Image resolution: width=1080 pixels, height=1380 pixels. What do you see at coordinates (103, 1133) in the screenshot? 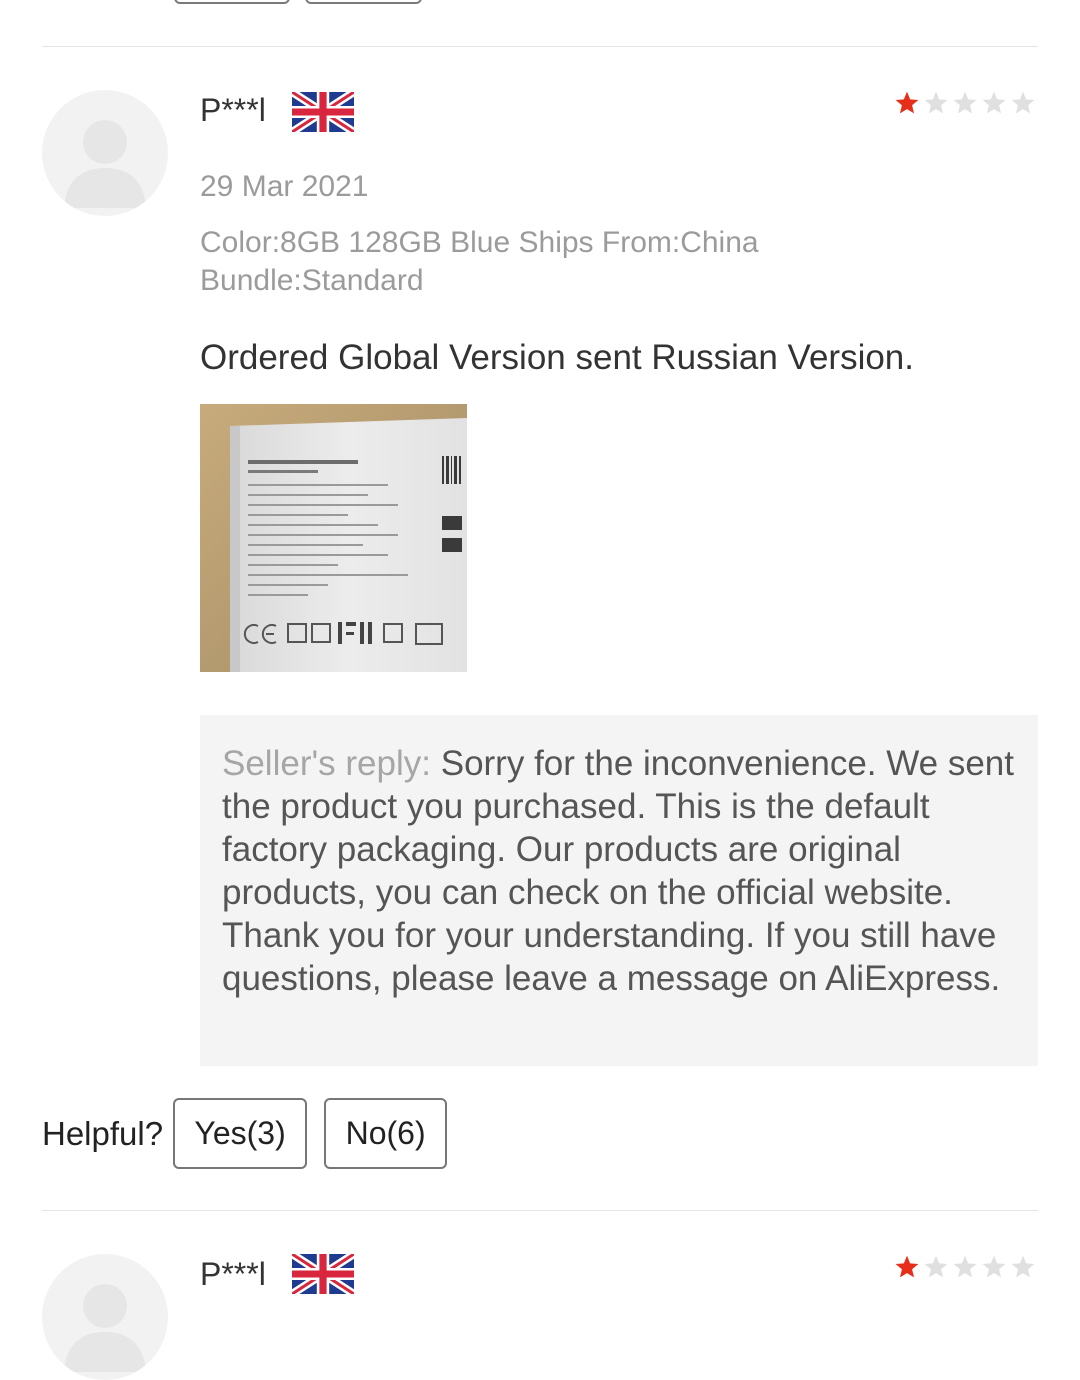
I see `helpful-label: Helpful?` at bounding box center [103, 1133].